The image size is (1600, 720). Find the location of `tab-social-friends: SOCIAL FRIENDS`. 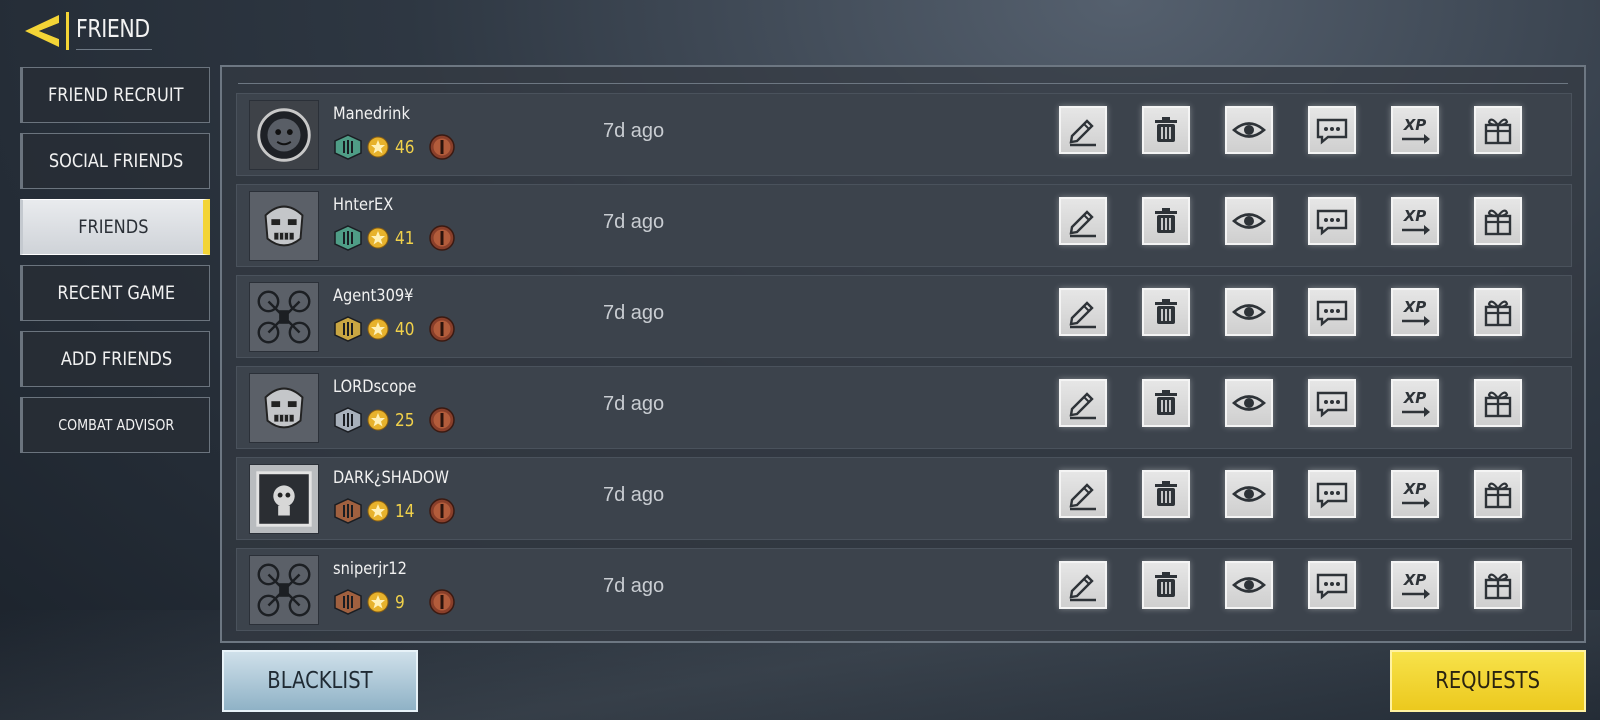

tab-social-friends: SOCIAL FRIENDS is located at coordinates (115, 161).